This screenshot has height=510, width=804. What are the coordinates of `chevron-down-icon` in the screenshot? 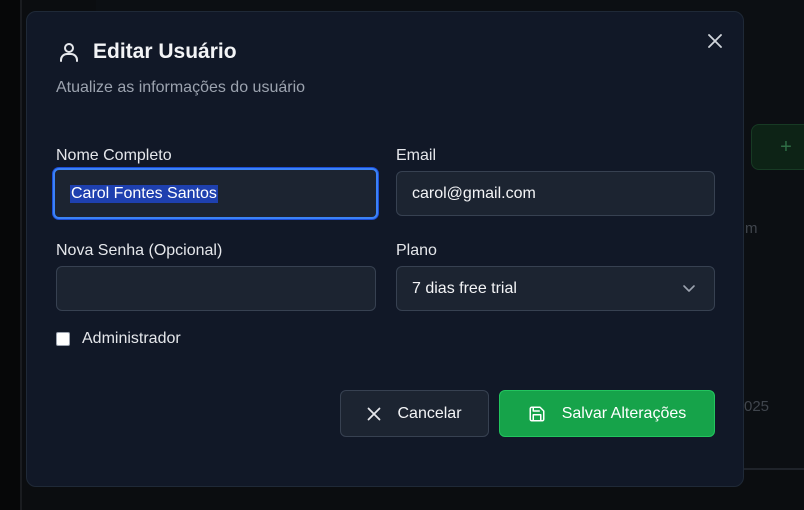 It's located at (689, 288).